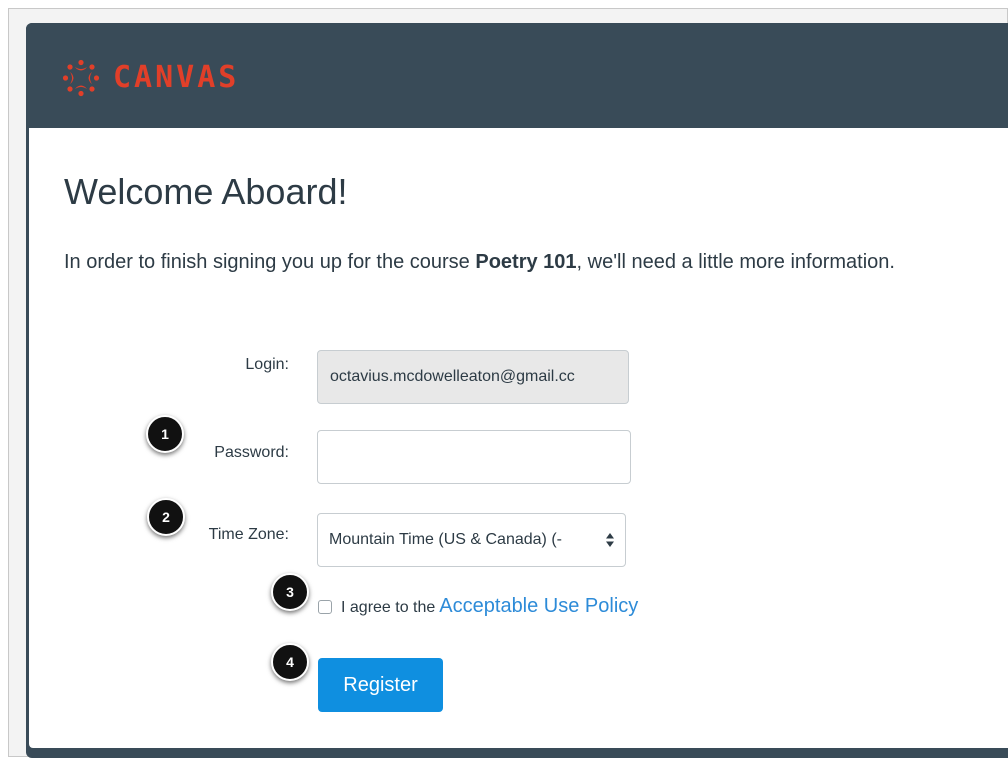  Describe the element at coordinates (166, 517) in the screenshot. I see `callout-2: 2` at that location.